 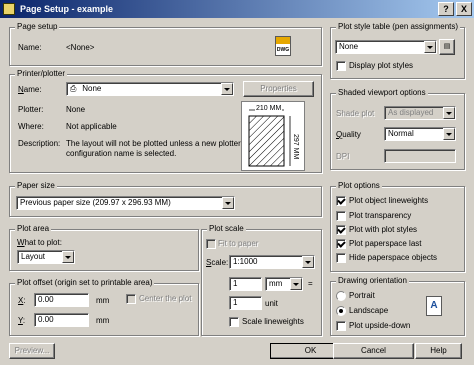 What do you see at coordinates (217, 262) in the screenshot?
I see `scale-label: Scale:` at bounding box center [217, 262].